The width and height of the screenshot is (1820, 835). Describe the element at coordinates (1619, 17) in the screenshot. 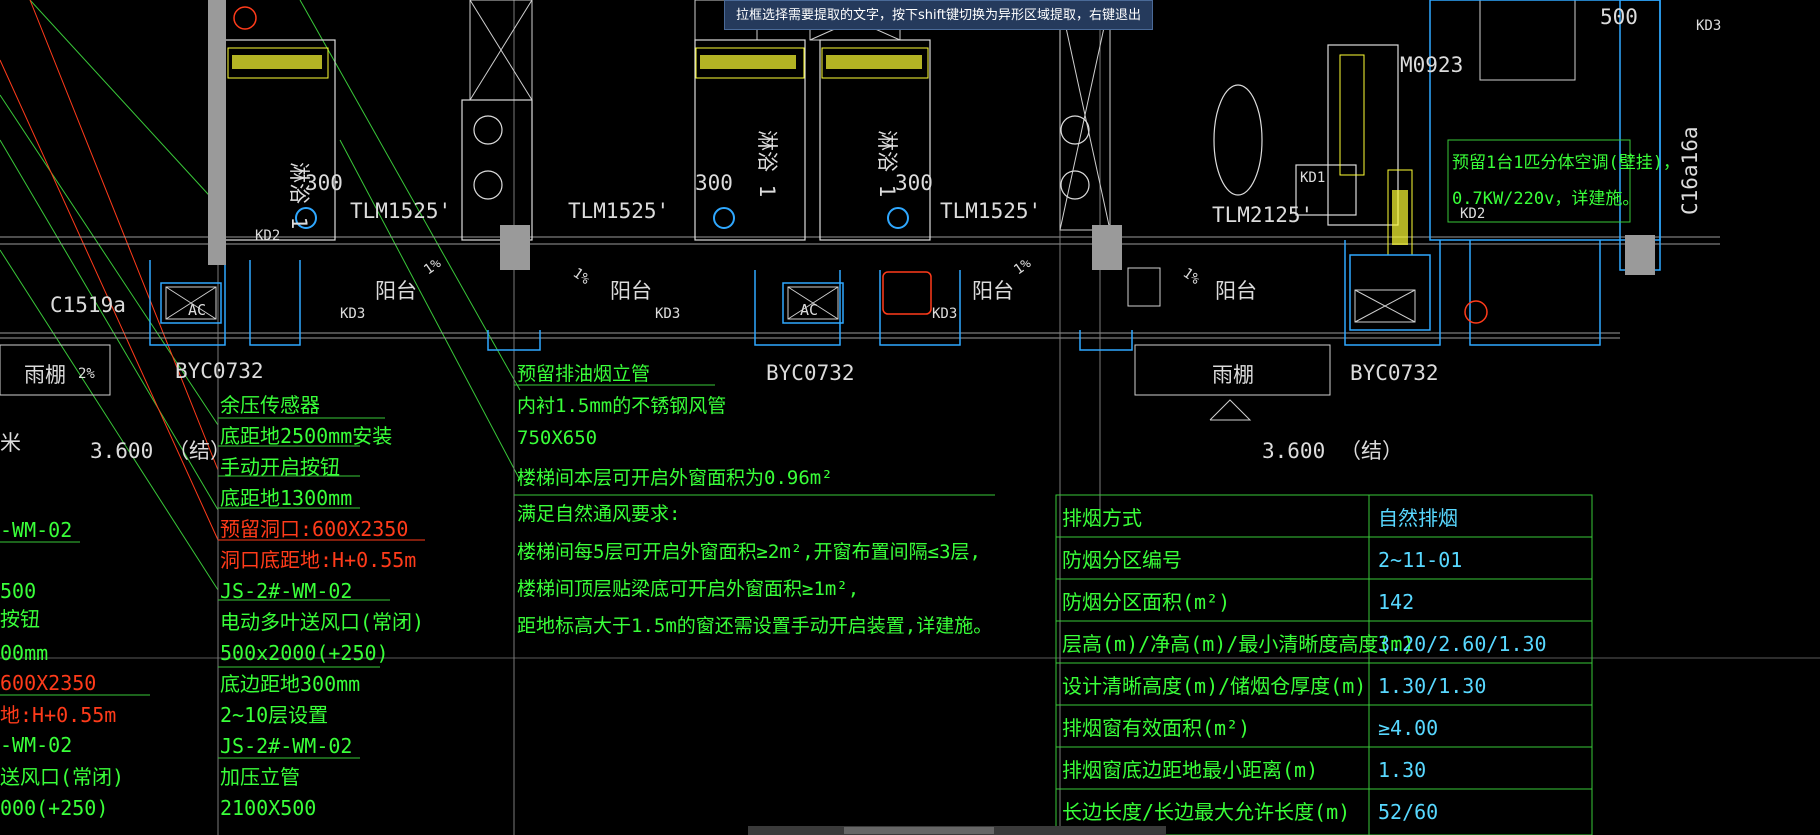

I see `dim-label: 500` at that location.